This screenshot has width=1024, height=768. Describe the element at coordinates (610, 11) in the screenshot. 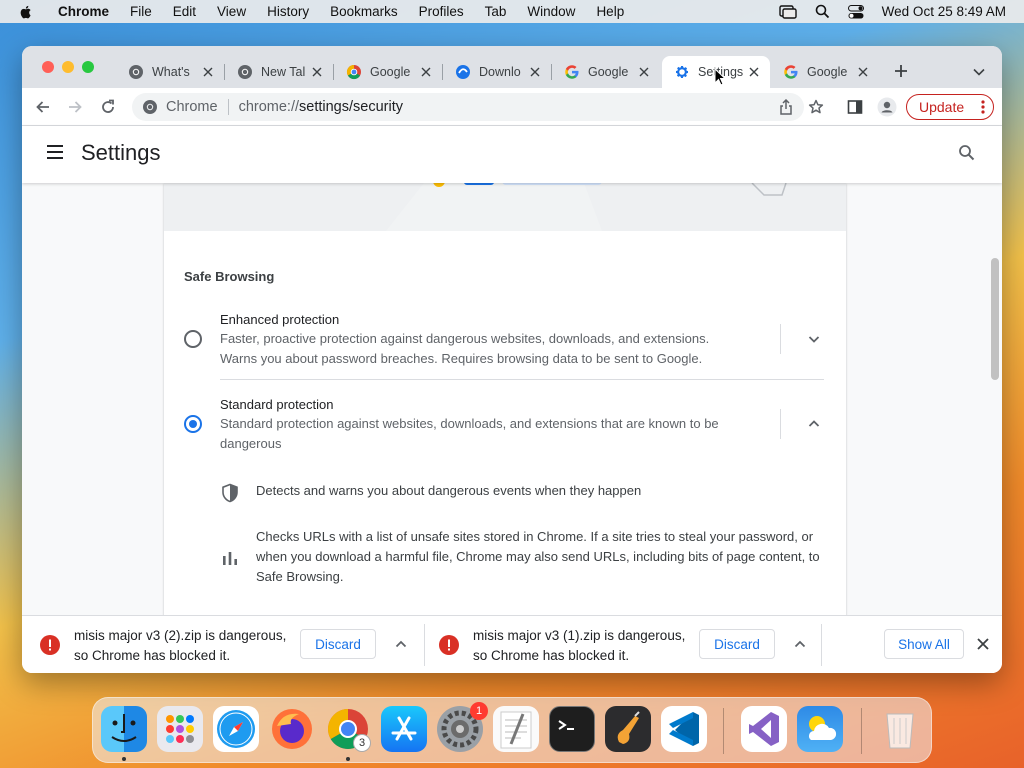

I see `menu-help: Help` at that location.